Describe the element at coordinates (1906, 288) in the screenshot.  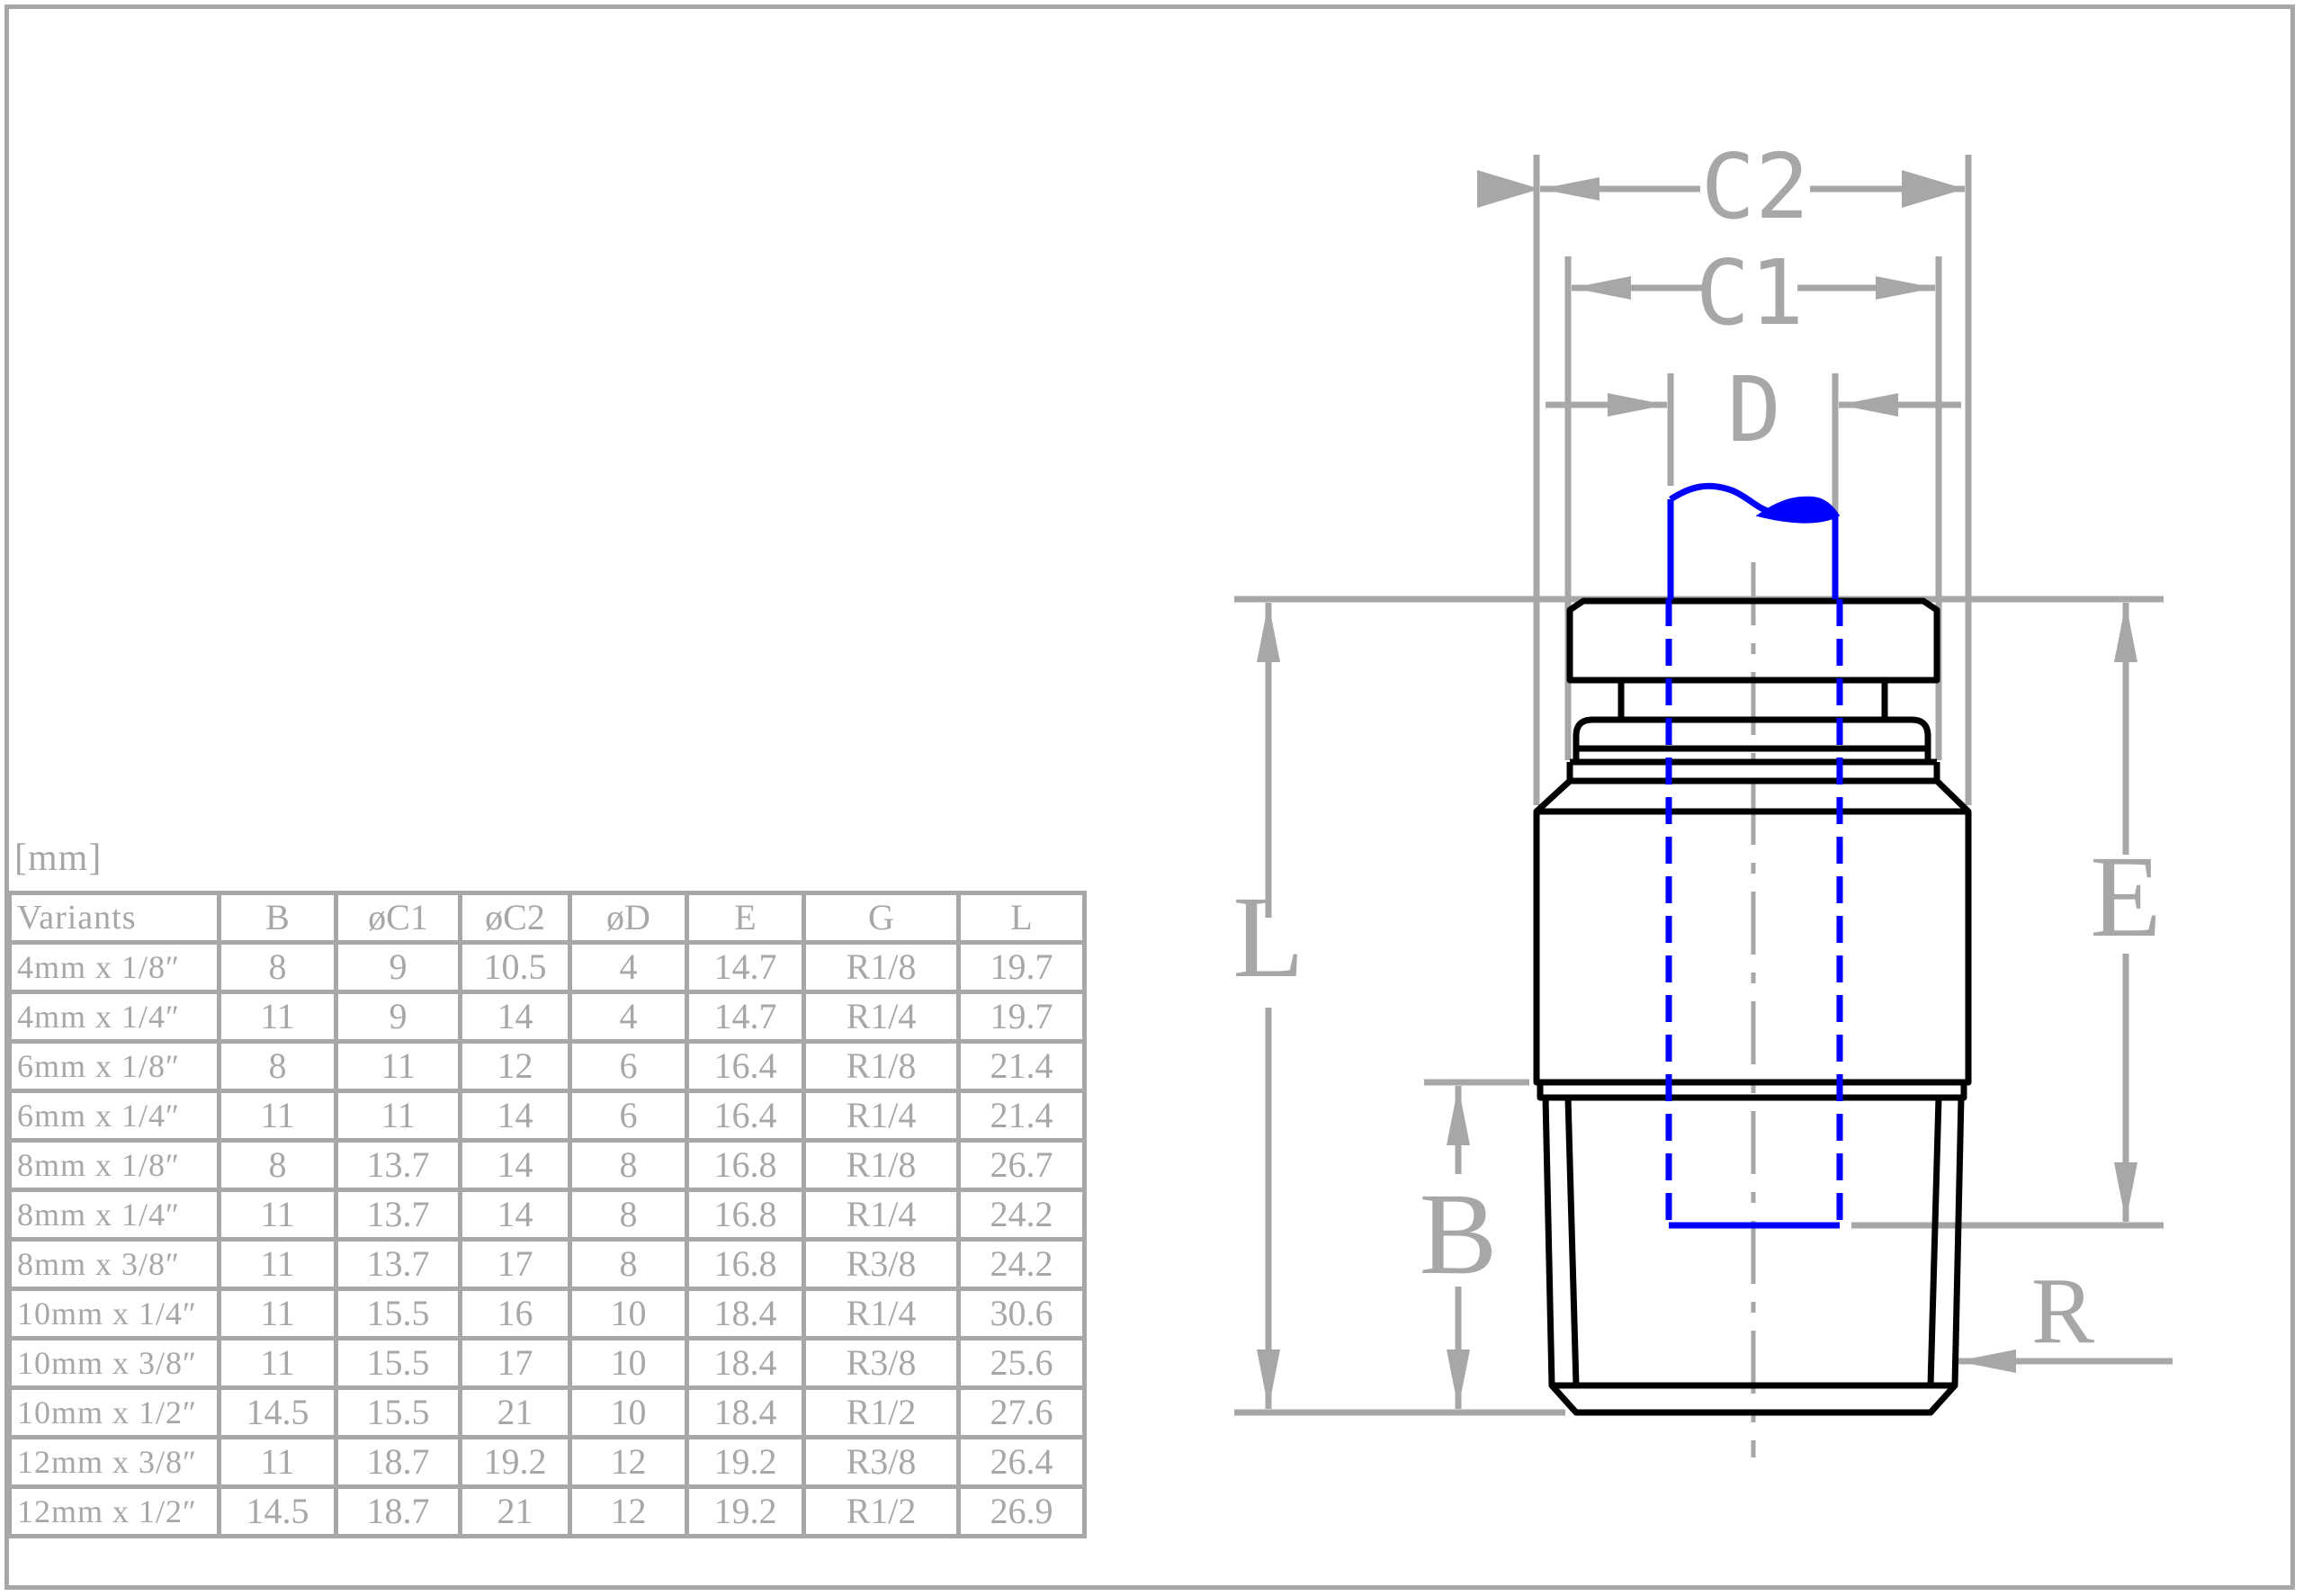
I see `c1-arrow-right` at that location.